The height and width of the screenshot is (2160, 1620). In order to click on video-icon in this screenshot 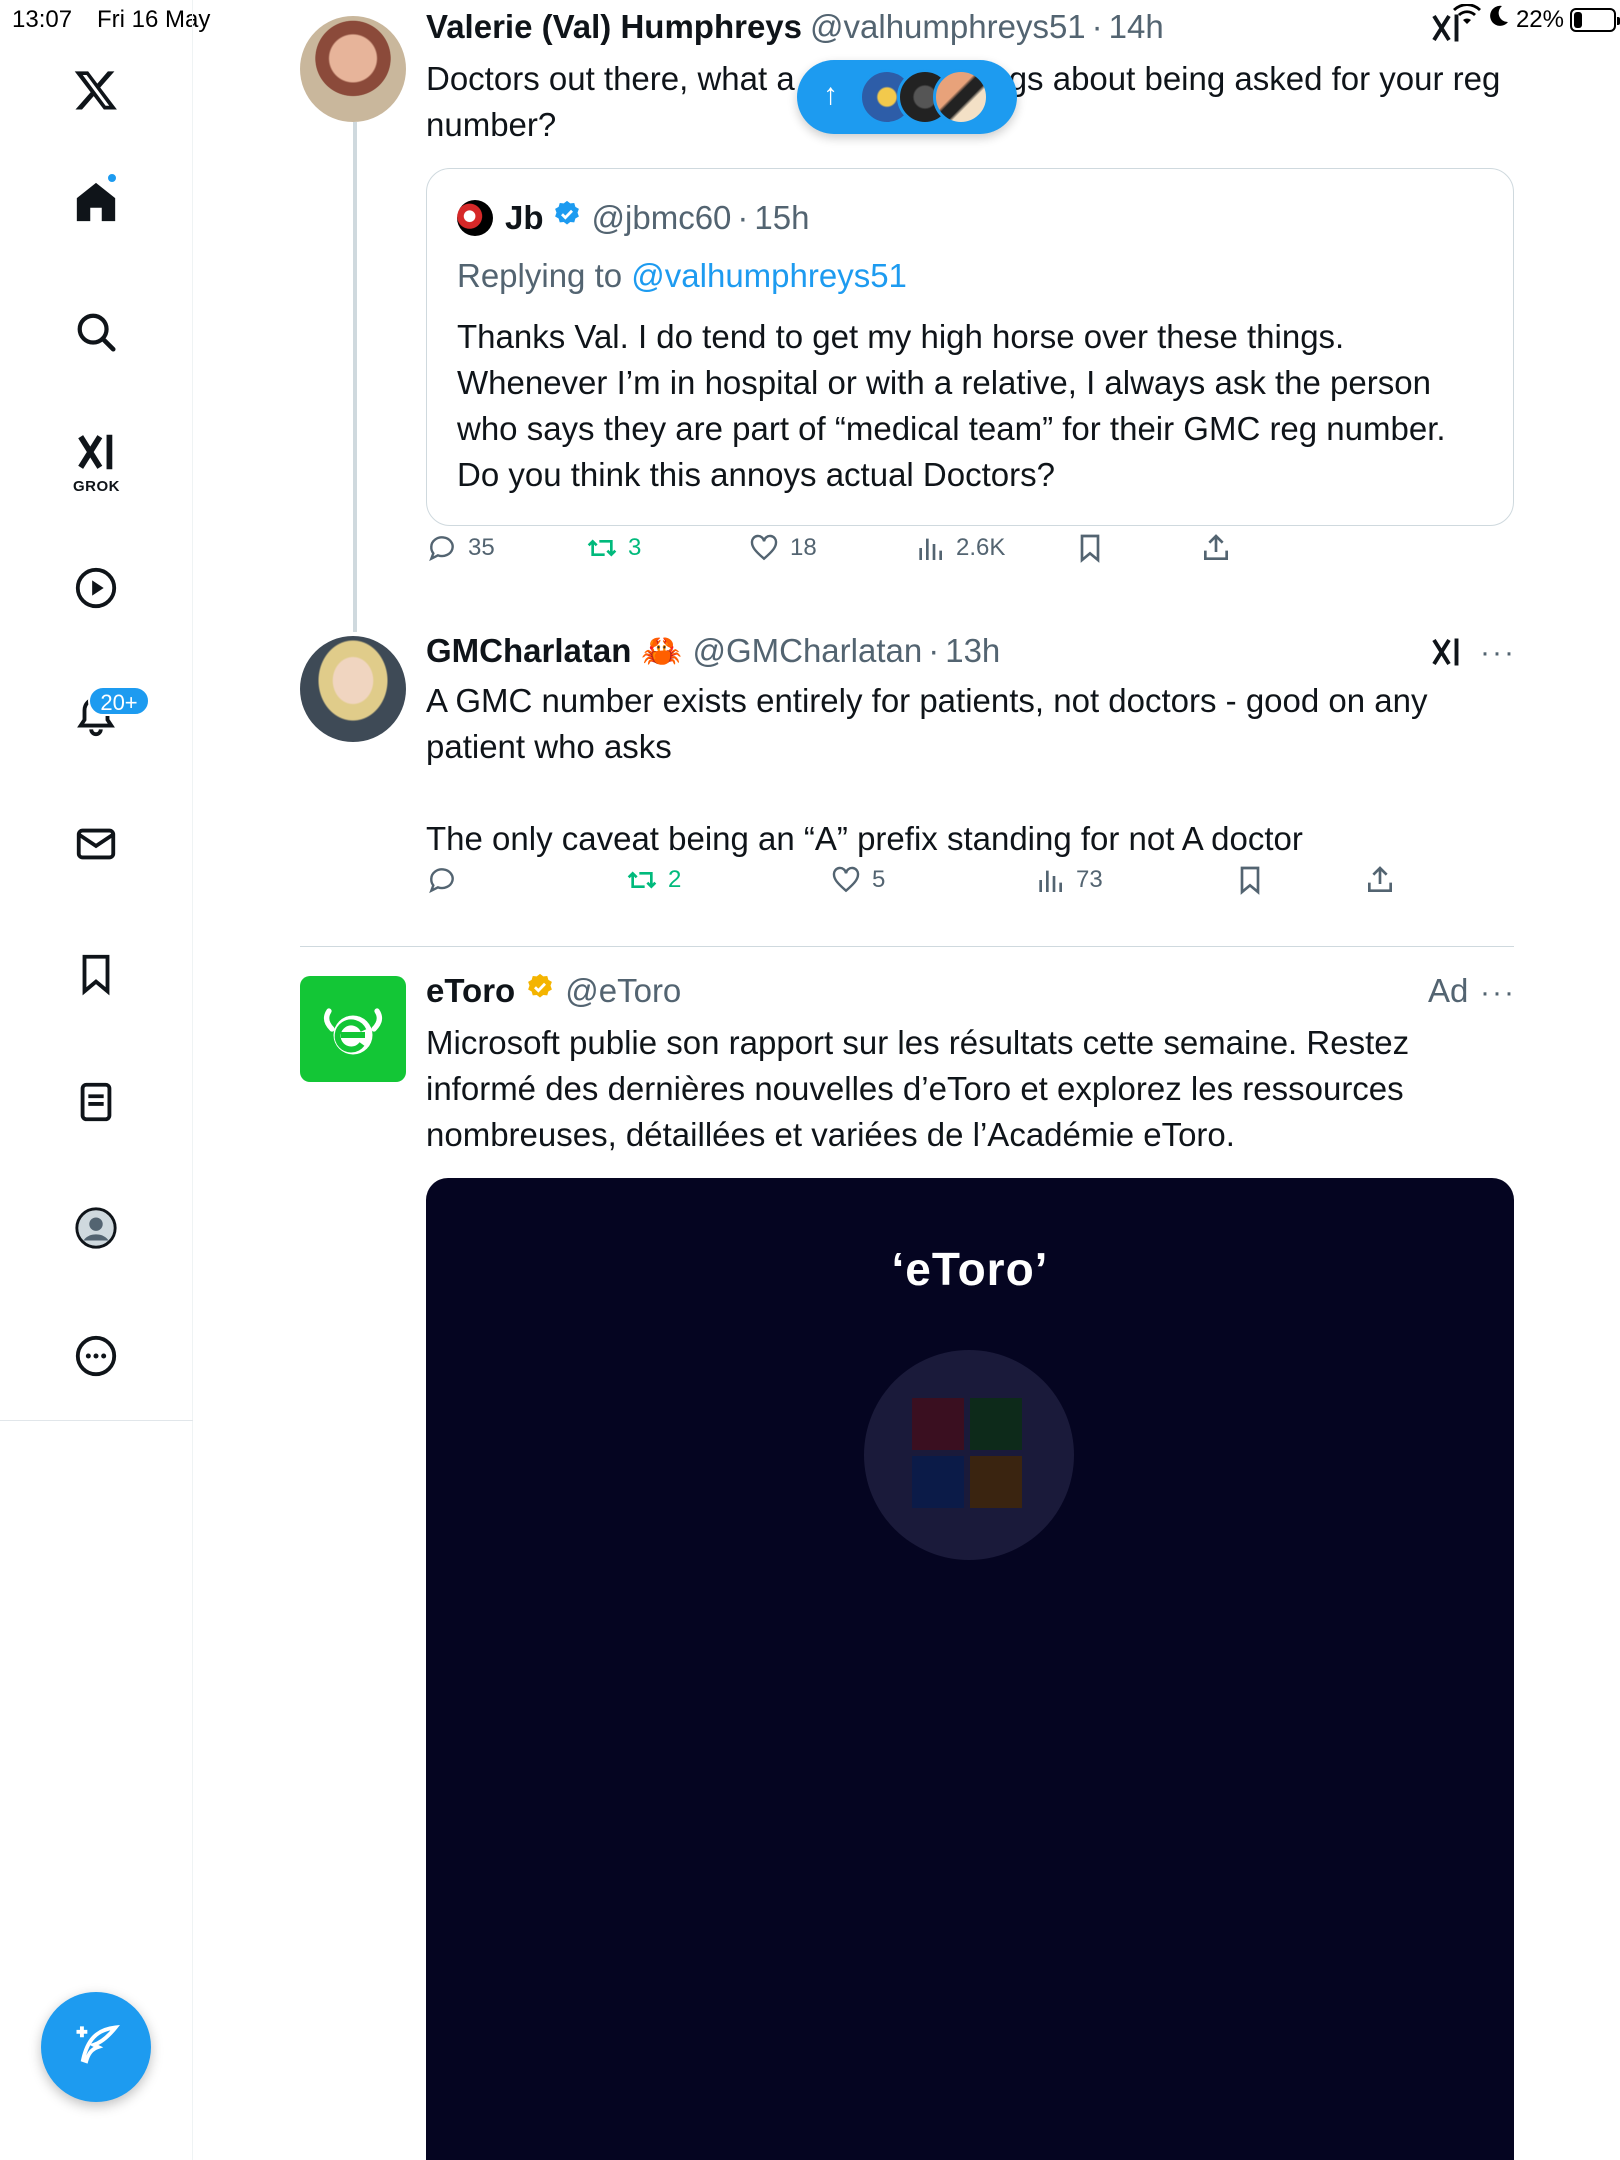, I will do `click(96, 588)`.